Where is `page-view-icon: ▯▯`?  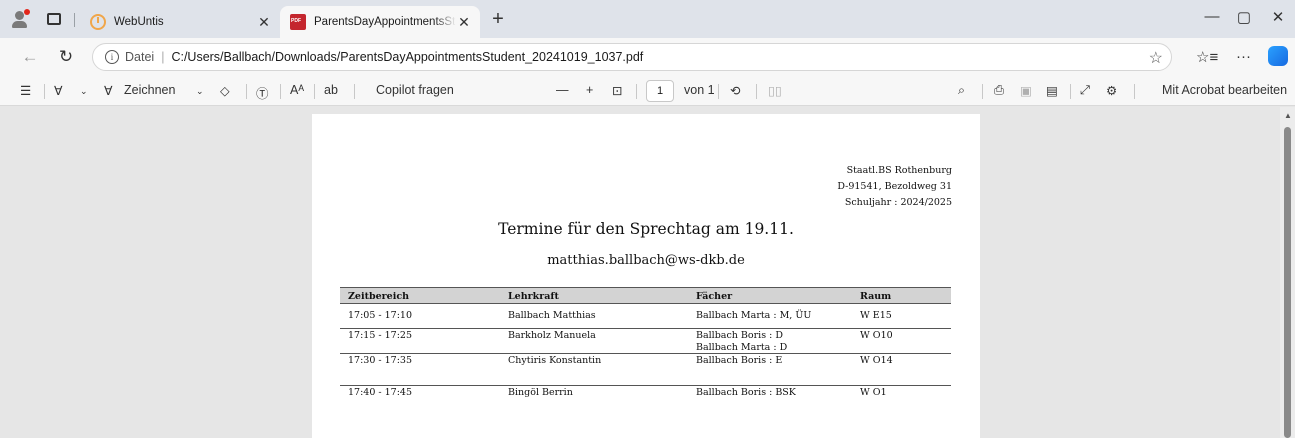 page-view-icon: ▯▯ is located at coordinates (775, 90).